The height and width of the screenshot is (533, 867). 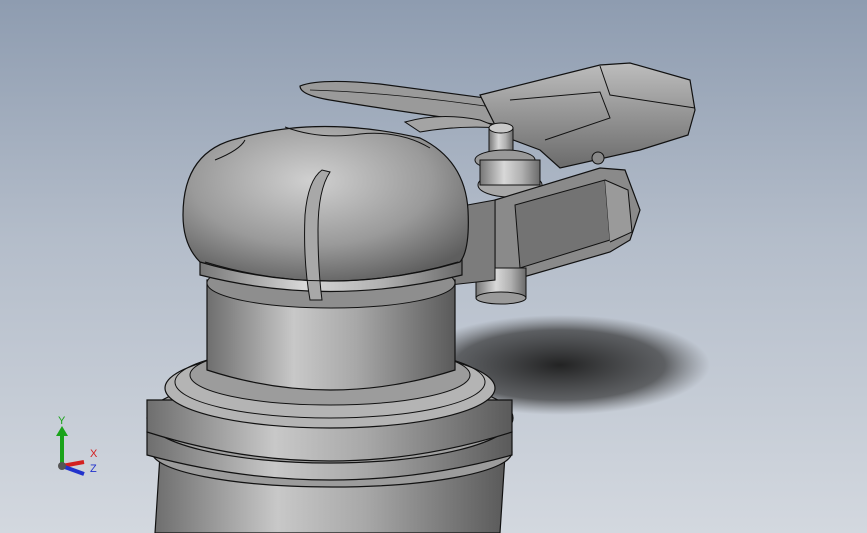 I want to click on dome-cap, so click(x=325, y=203).